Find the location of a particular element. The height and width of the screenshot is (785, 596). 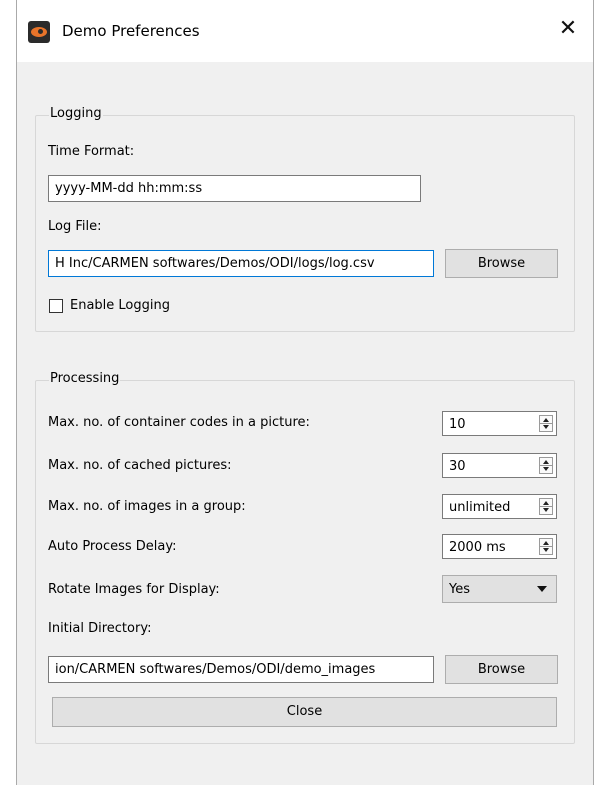

rotate-images-dropdown: Yes is located at coordinates (499, 589).